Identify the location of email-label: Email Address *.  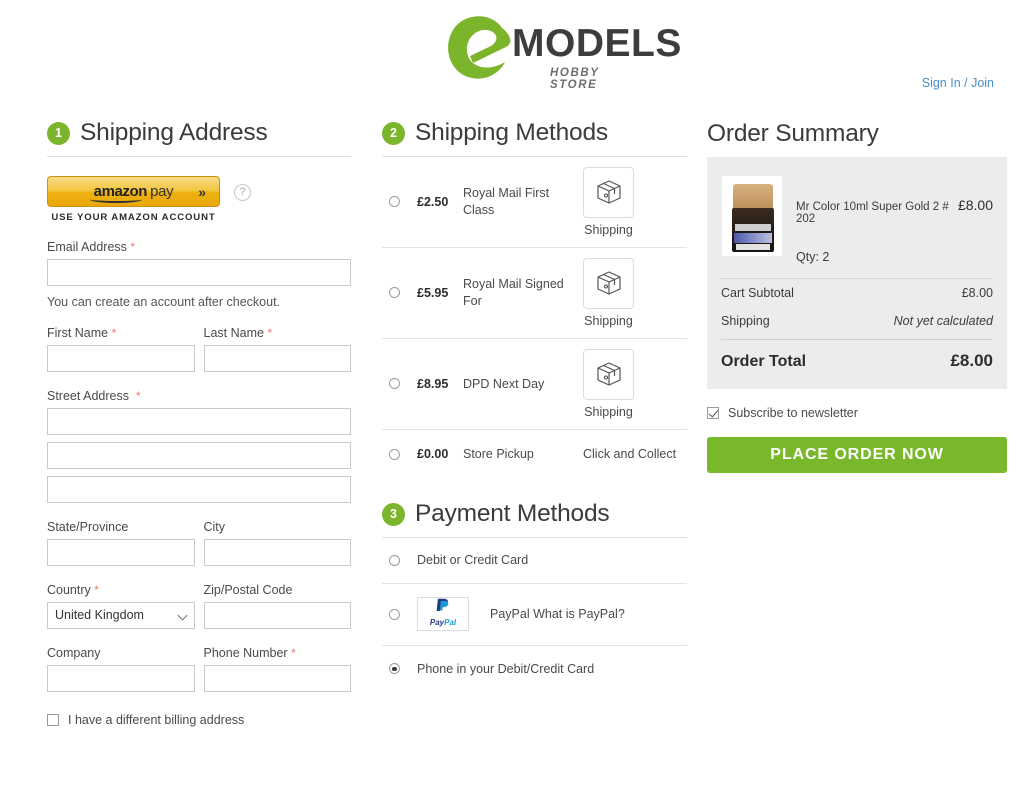
(91, 246).